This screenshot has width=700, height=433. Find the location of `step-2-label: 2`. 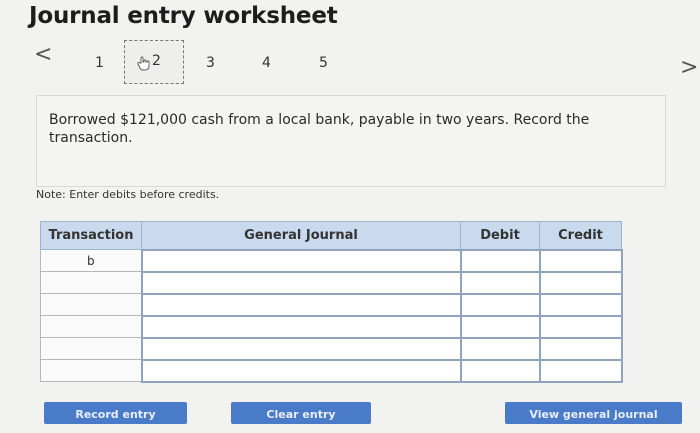

step-2-label: 2 is located at coordinates (156, 61).